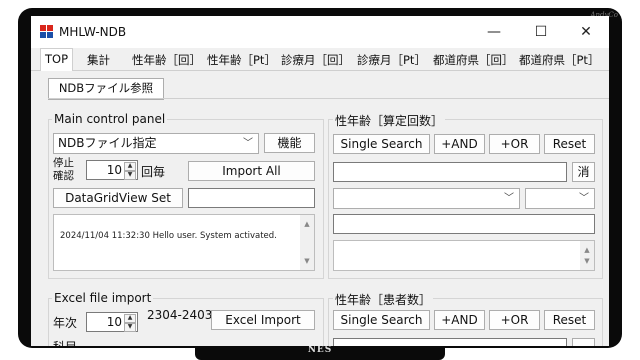 Image resolution: width=640 pixels, height=360 pixels. Describe the element at coordinates (583, 172) in the screenshot. I see `count-clear-button: 消` at that location.